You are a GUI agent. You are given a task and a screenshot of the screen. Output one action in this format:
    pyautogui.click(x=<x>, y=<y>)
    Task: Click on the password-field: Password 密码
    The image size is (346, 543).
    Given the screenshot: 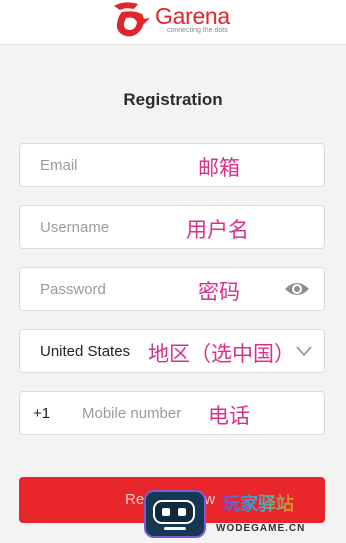 What is the action you would take?
    pyautogui.click(x=172, y=289)
    